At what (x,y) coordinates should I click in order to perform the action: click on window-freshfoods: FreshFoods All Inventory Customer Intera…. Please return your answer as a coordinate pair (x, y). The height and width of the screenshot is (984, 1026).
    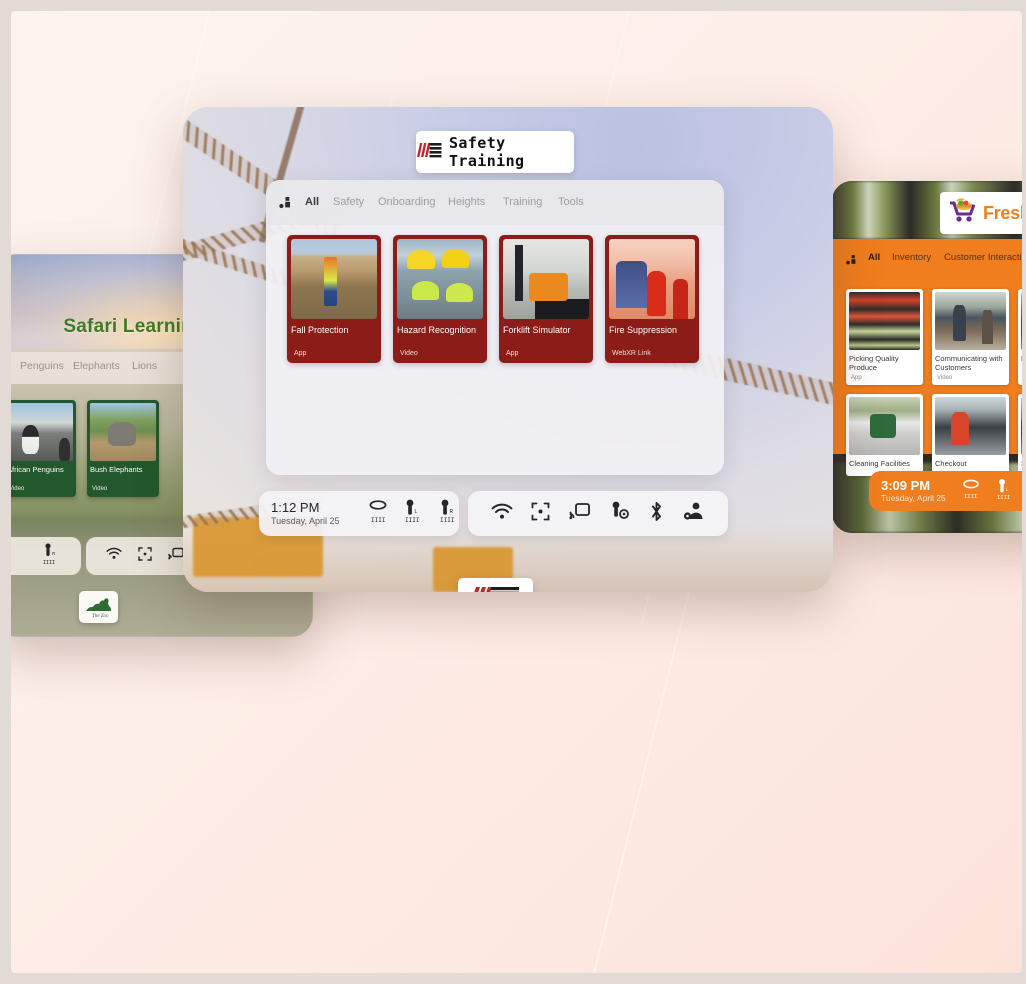
    Looking at the image, I should click on (927, 357).